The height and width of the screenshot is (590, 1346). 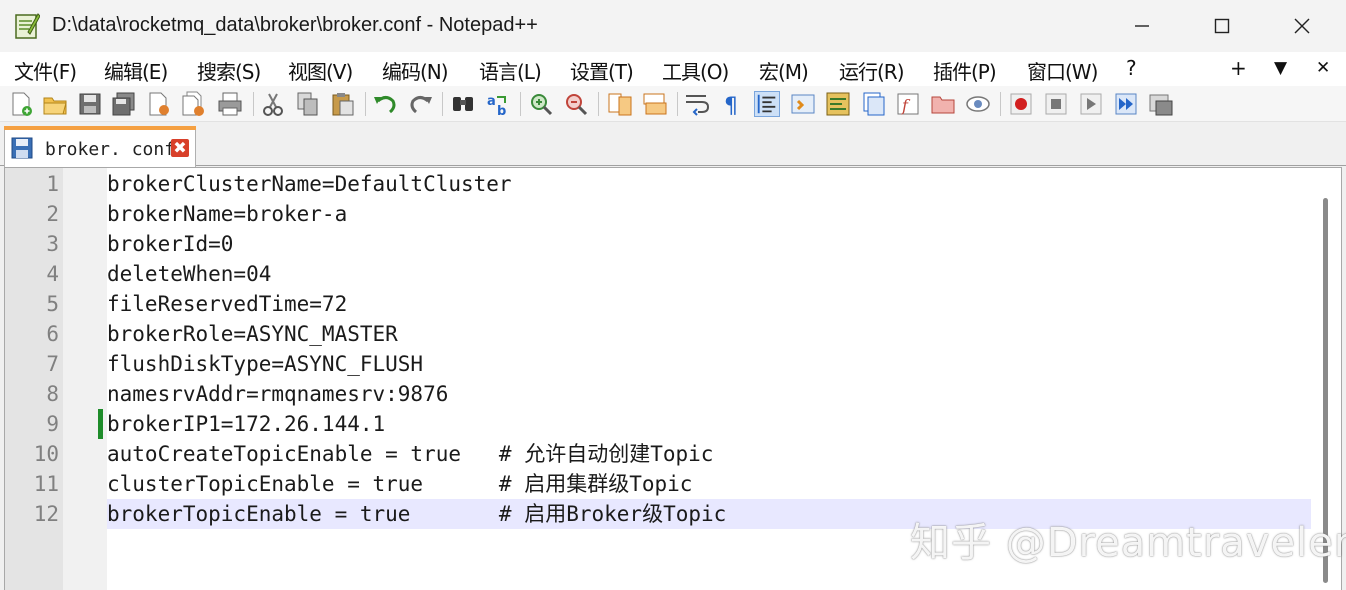 I want to click on menu-edit: 编辑(E), so click(x=136, y=70).